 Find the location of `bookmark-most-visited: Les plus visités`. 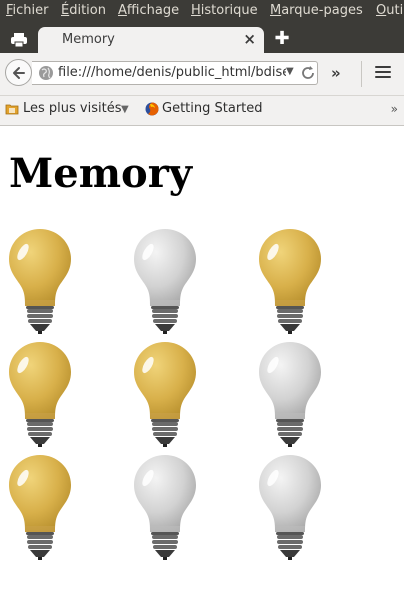

bookmark-most-visited: Les plus visités is located at coordinates (72, 108).